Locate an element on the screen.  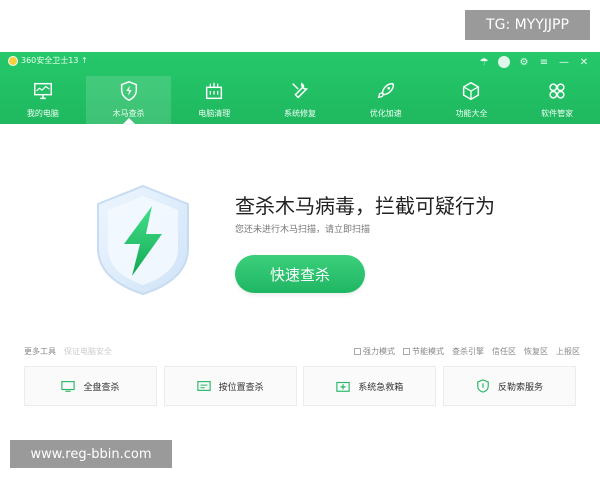
title-bar: 360安全卫士13 ↑ ☂ ⚙ ≡ — ✕ is located at coordinates (300, 62).